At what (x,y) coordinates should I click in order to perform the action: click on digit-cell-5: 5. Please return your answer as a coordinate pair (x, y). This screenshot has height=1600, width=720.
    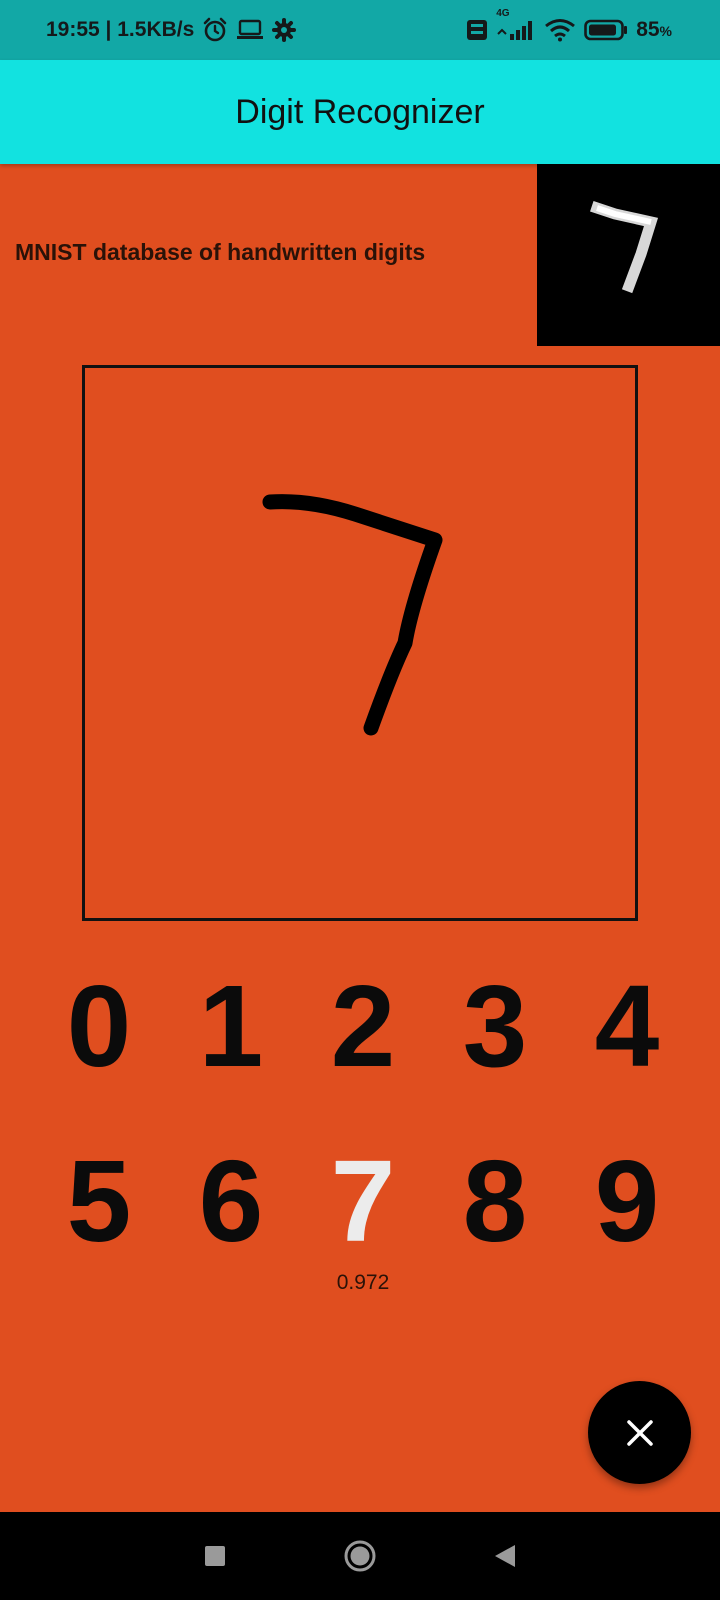
    Looking at the image, I should click on (99, 1203).